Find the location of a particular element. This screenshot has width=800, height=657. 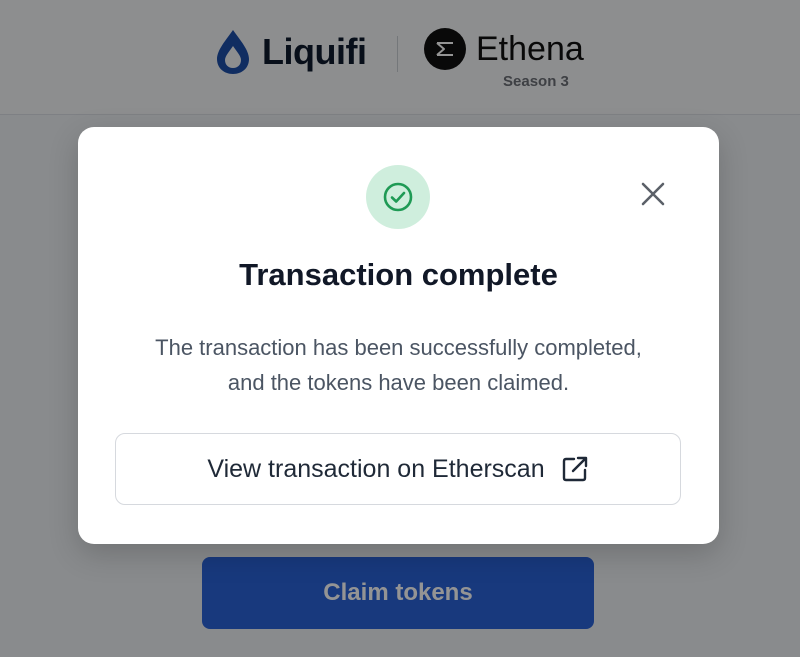

success-badge is located at coordinates (398, 197).